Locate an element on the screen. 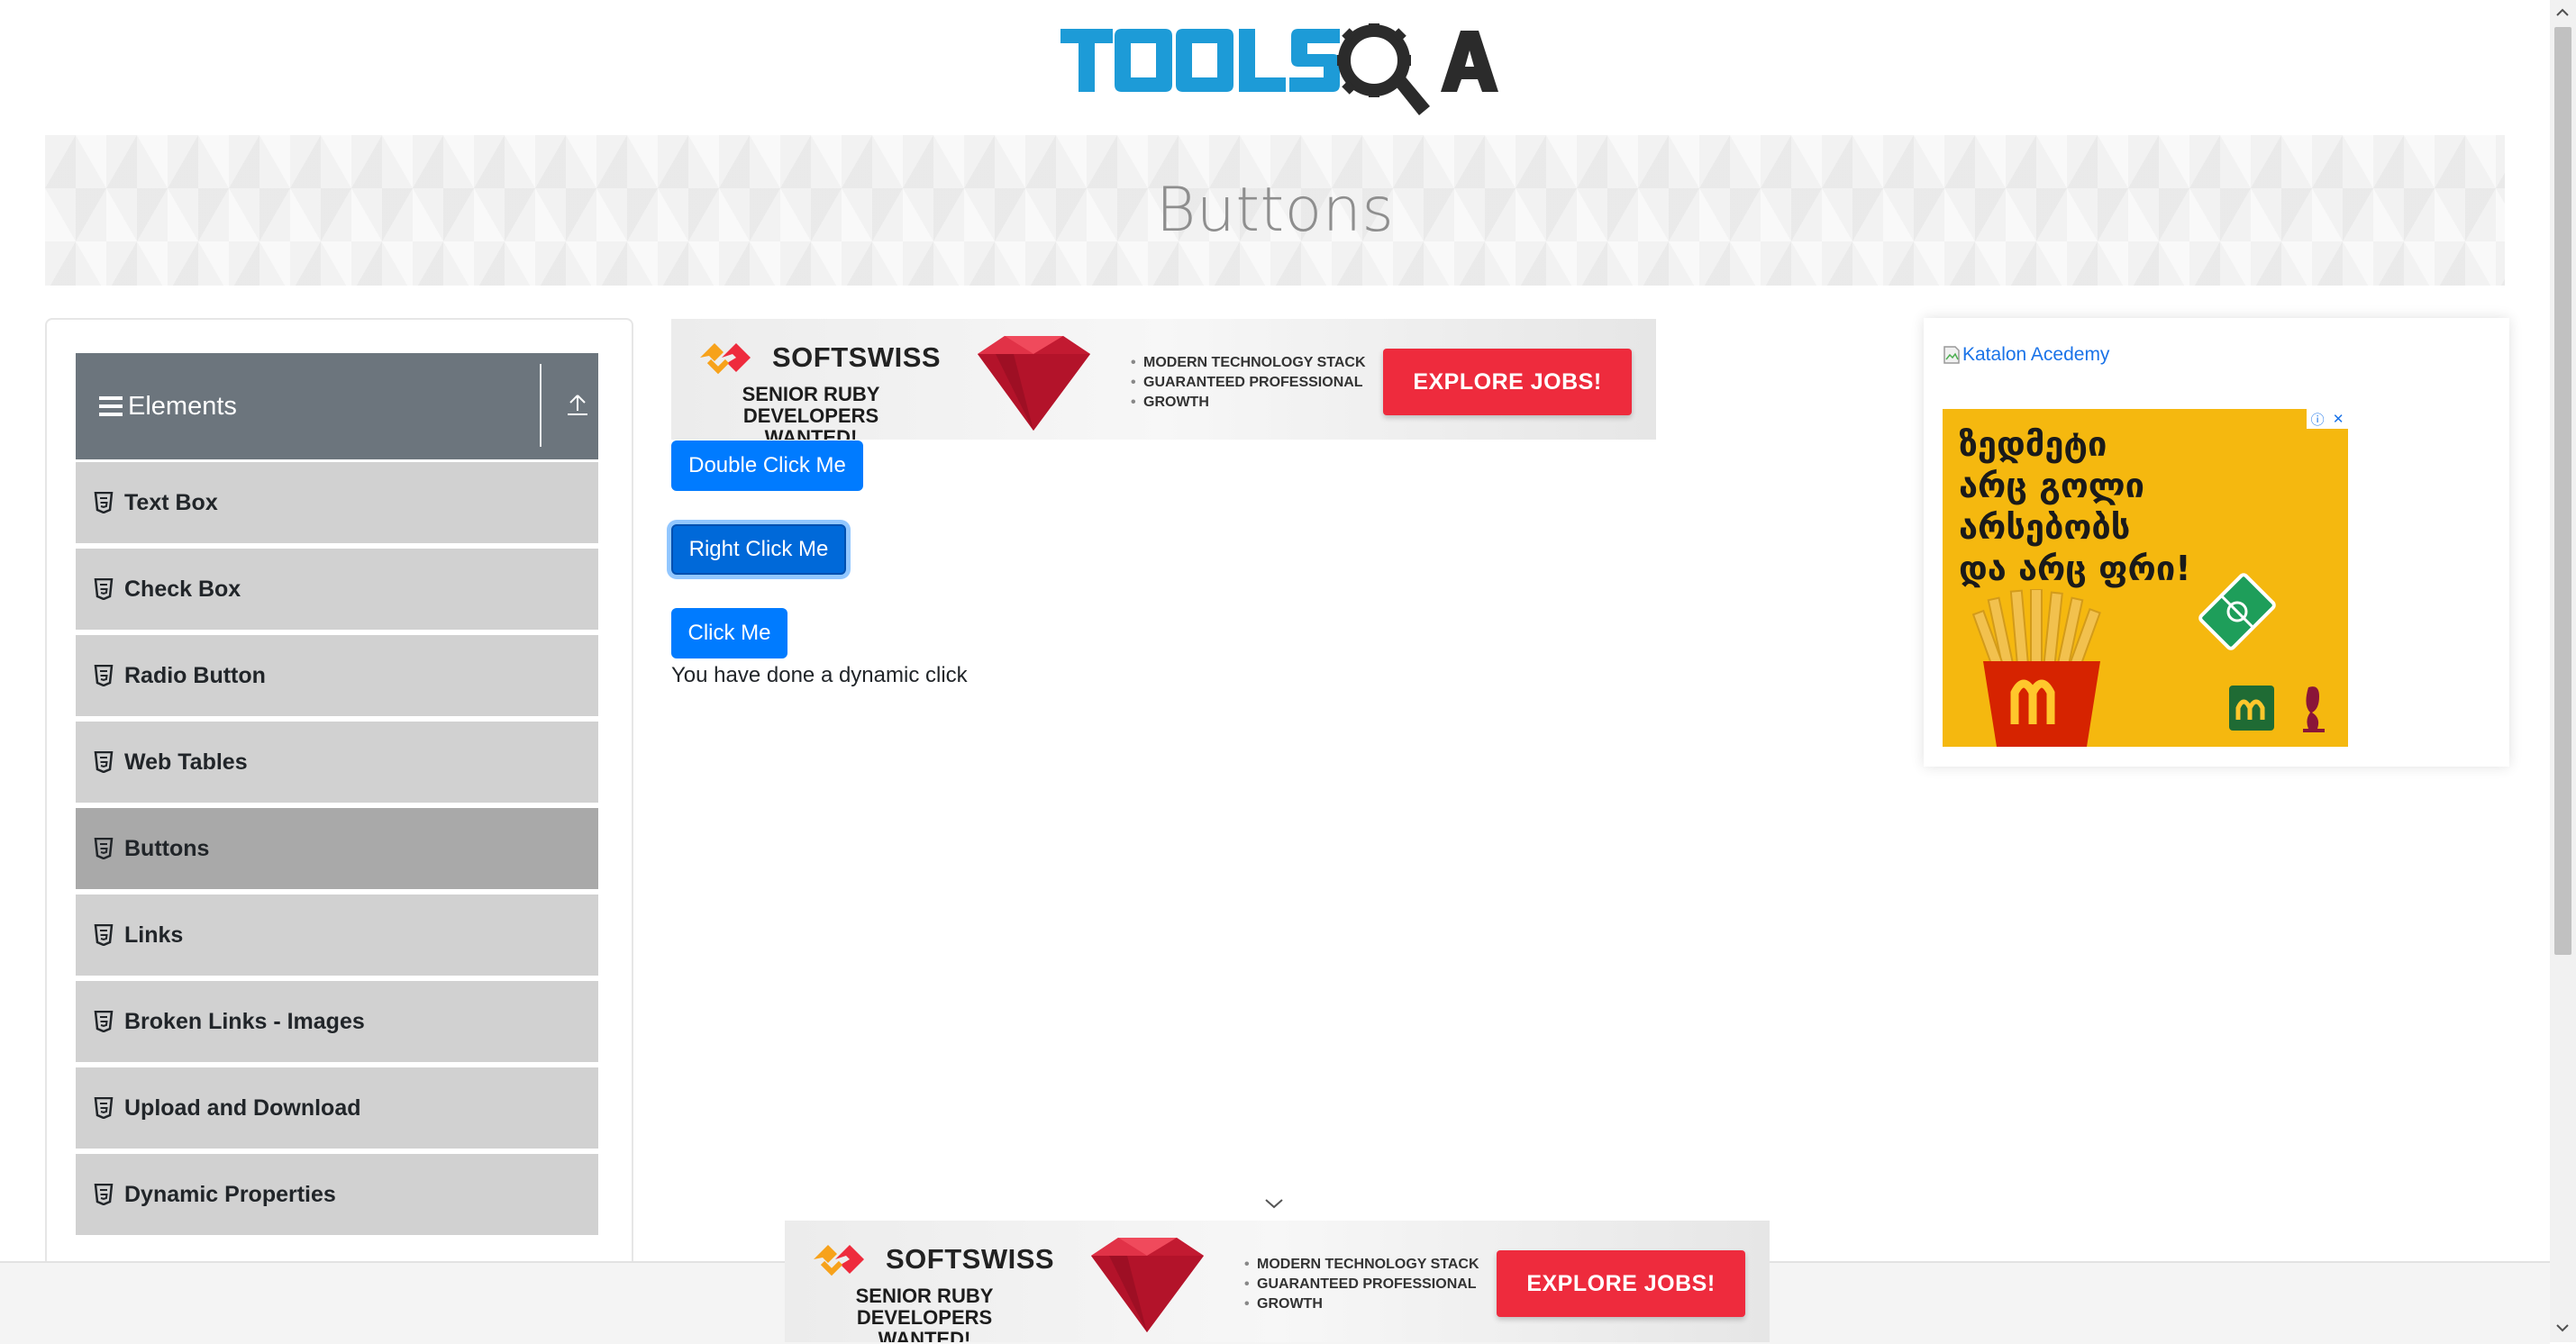 The height and width of the screenshot is (1344, 2576). dynamic-click-message: You have done a dynamic click is located at coordinates (819, 675).